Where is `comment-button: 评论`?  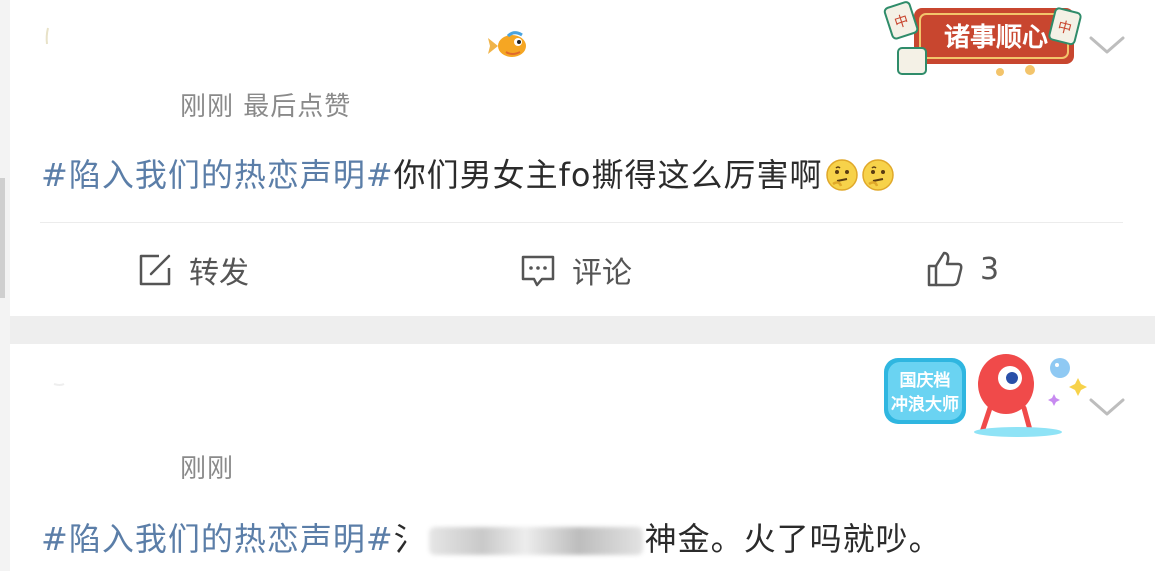 comment-button: 评论 is located at coordinates (575, 270).